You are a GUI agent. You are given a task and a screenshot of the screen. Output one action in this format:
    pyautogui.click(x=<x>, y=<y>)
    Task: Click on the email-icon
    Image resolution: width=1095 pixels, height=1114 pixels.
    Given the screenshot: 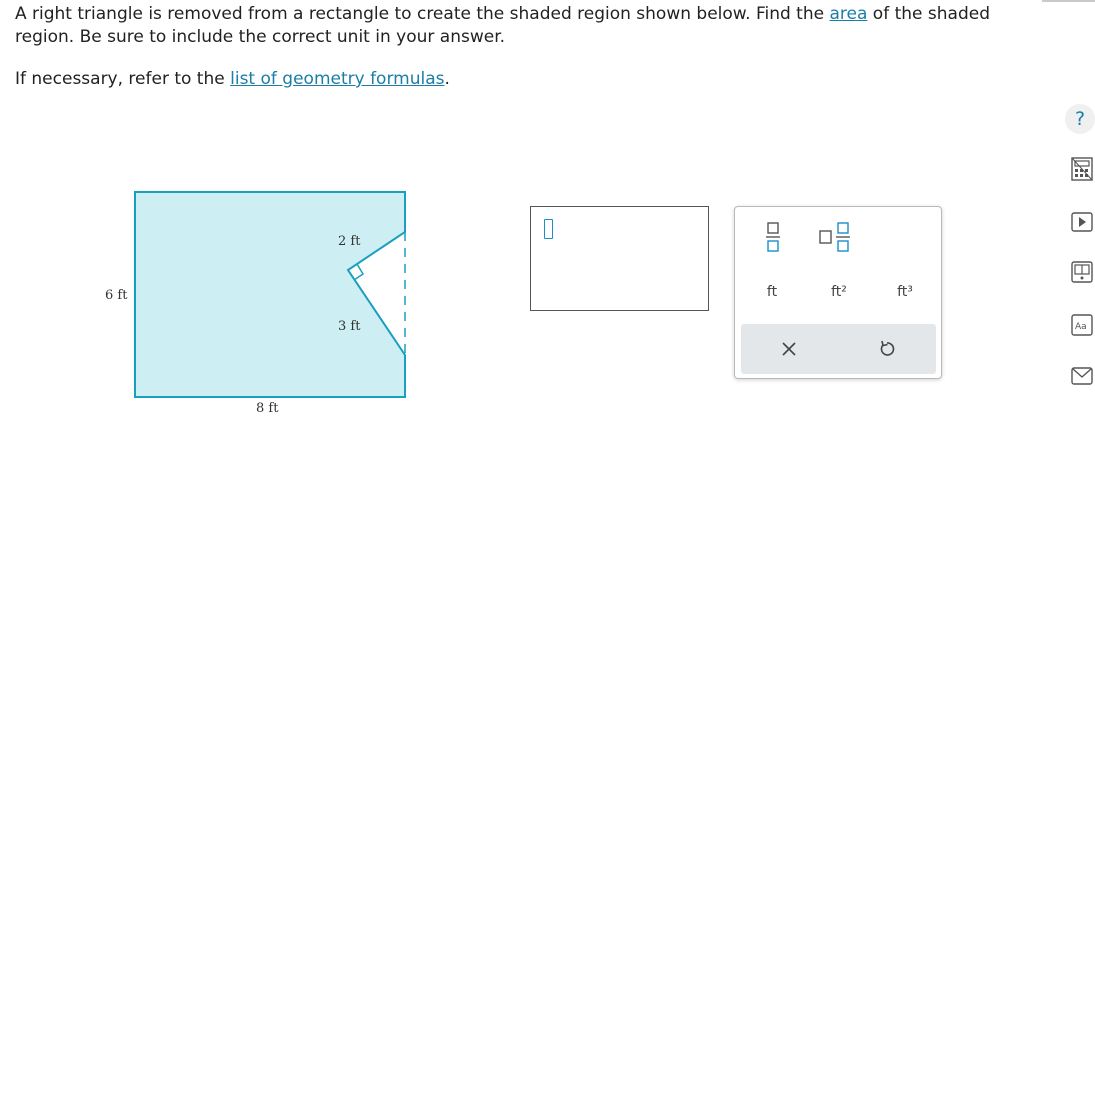 What is the action you would take?
    pyautogui.click(x=1081, y=375)
    